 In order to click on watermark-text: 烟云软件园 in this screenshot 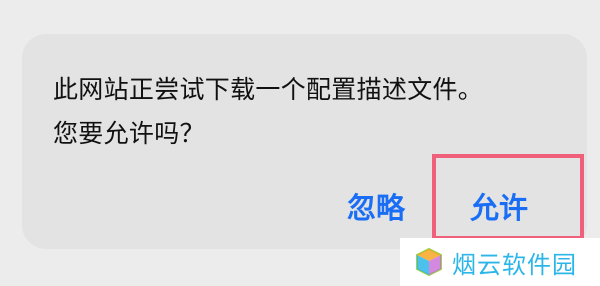, I will do `click(514, 264)`.